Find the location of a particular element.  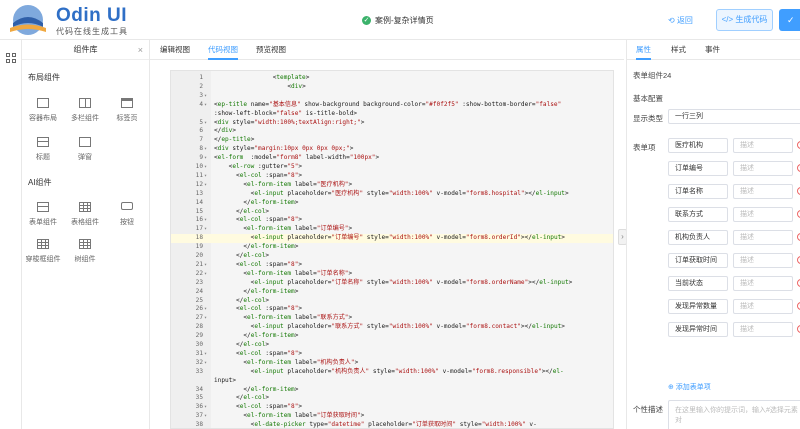

code-line: 17 ▾ <el-form-item label="订单编号"> is located at coordinates (392, 229).